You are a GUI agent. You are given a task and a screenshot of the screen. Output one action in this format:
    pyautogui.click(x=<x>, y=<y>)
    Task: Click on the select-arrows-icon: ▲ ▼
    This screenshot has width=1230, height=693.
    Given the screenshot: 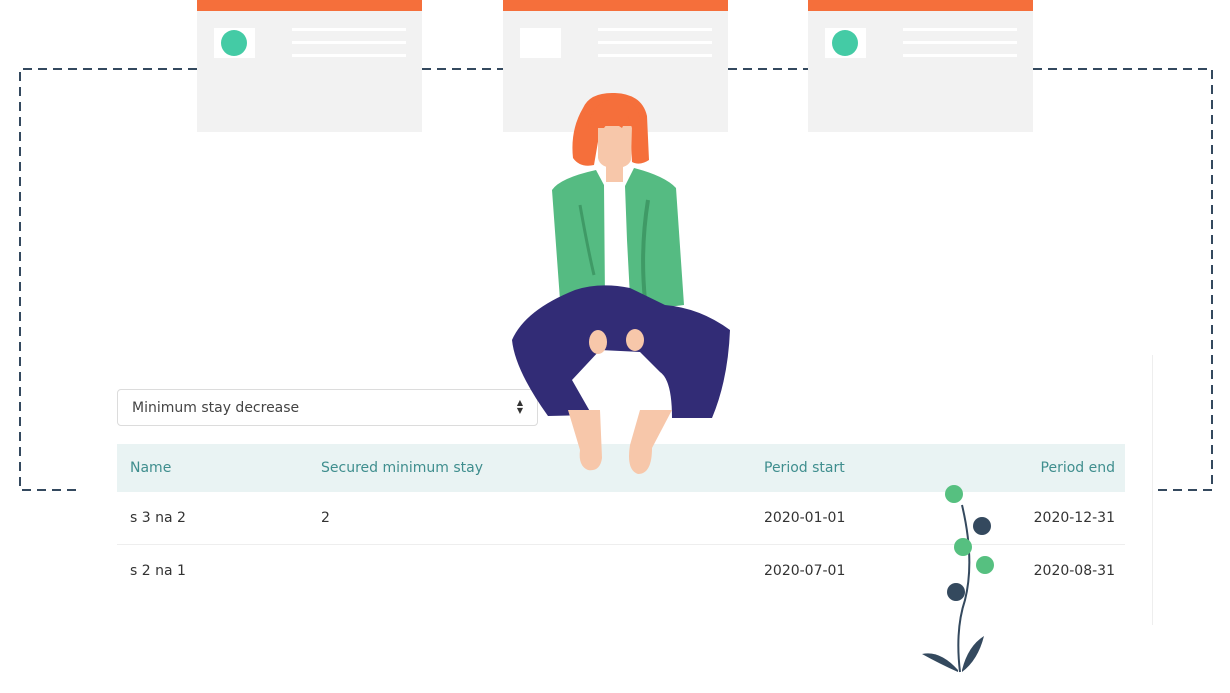 What is the action you would take?
    pyautogui.click(x=520, y=406)
    